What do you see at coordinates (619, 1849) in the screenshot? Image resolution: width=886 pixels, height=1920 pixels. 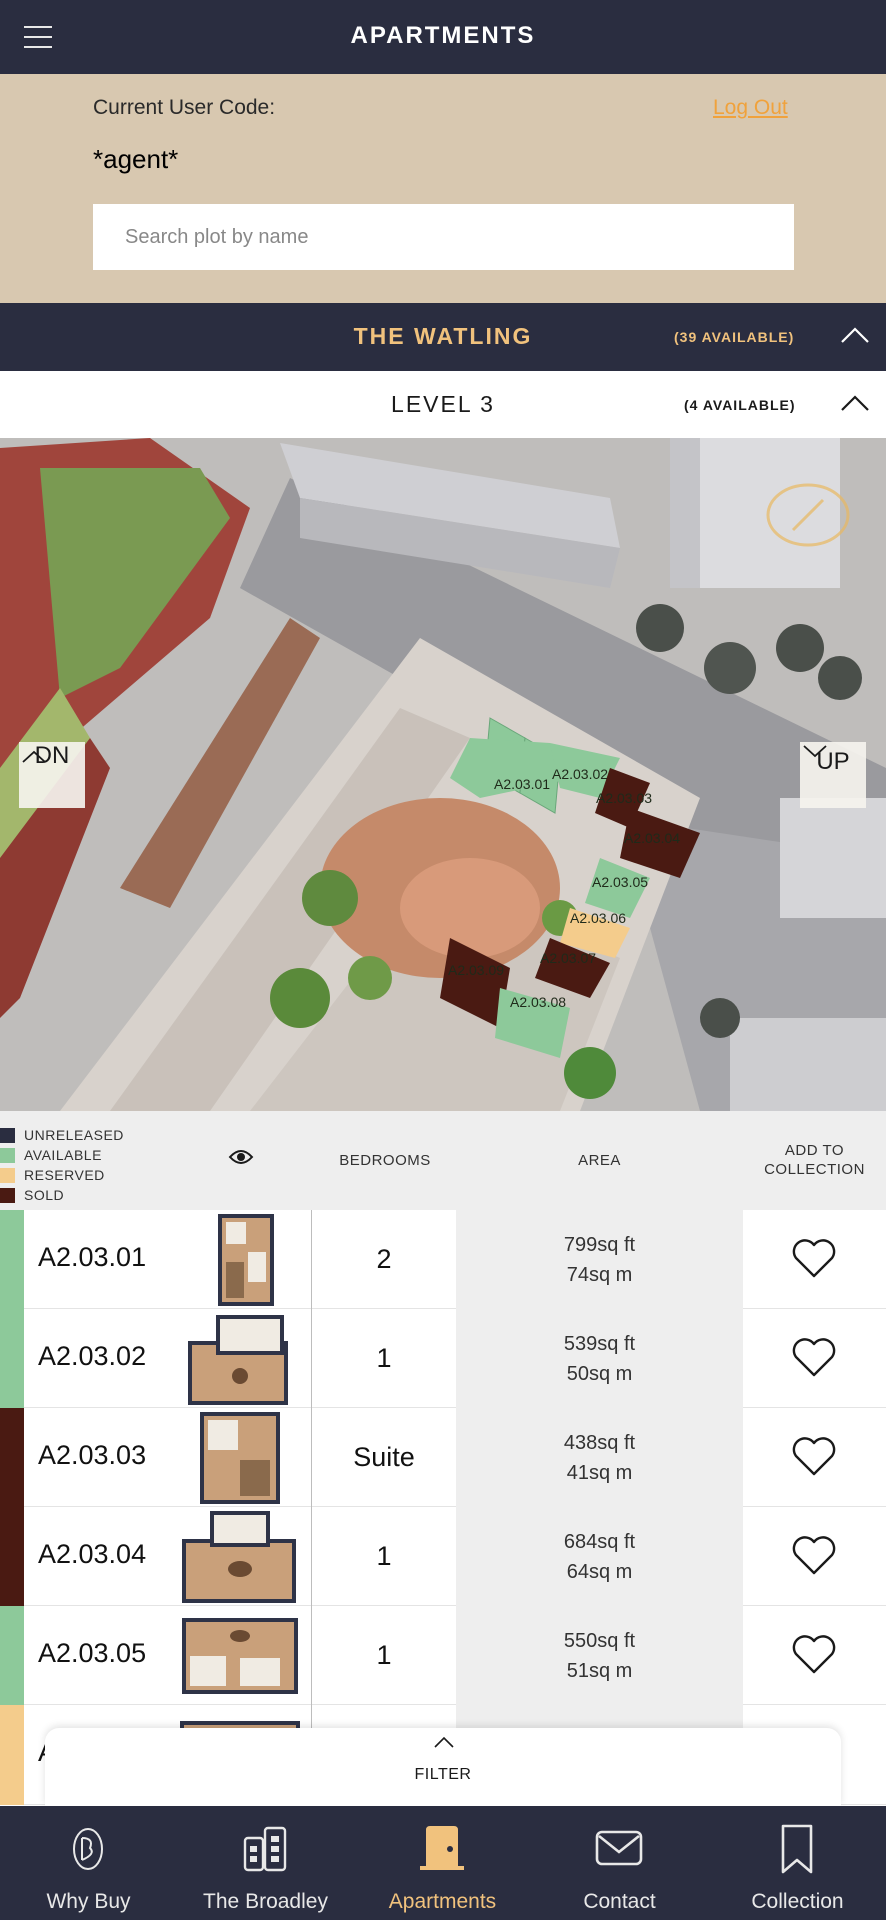 I see `envelope-icon` at bounding box center [619, 1849].